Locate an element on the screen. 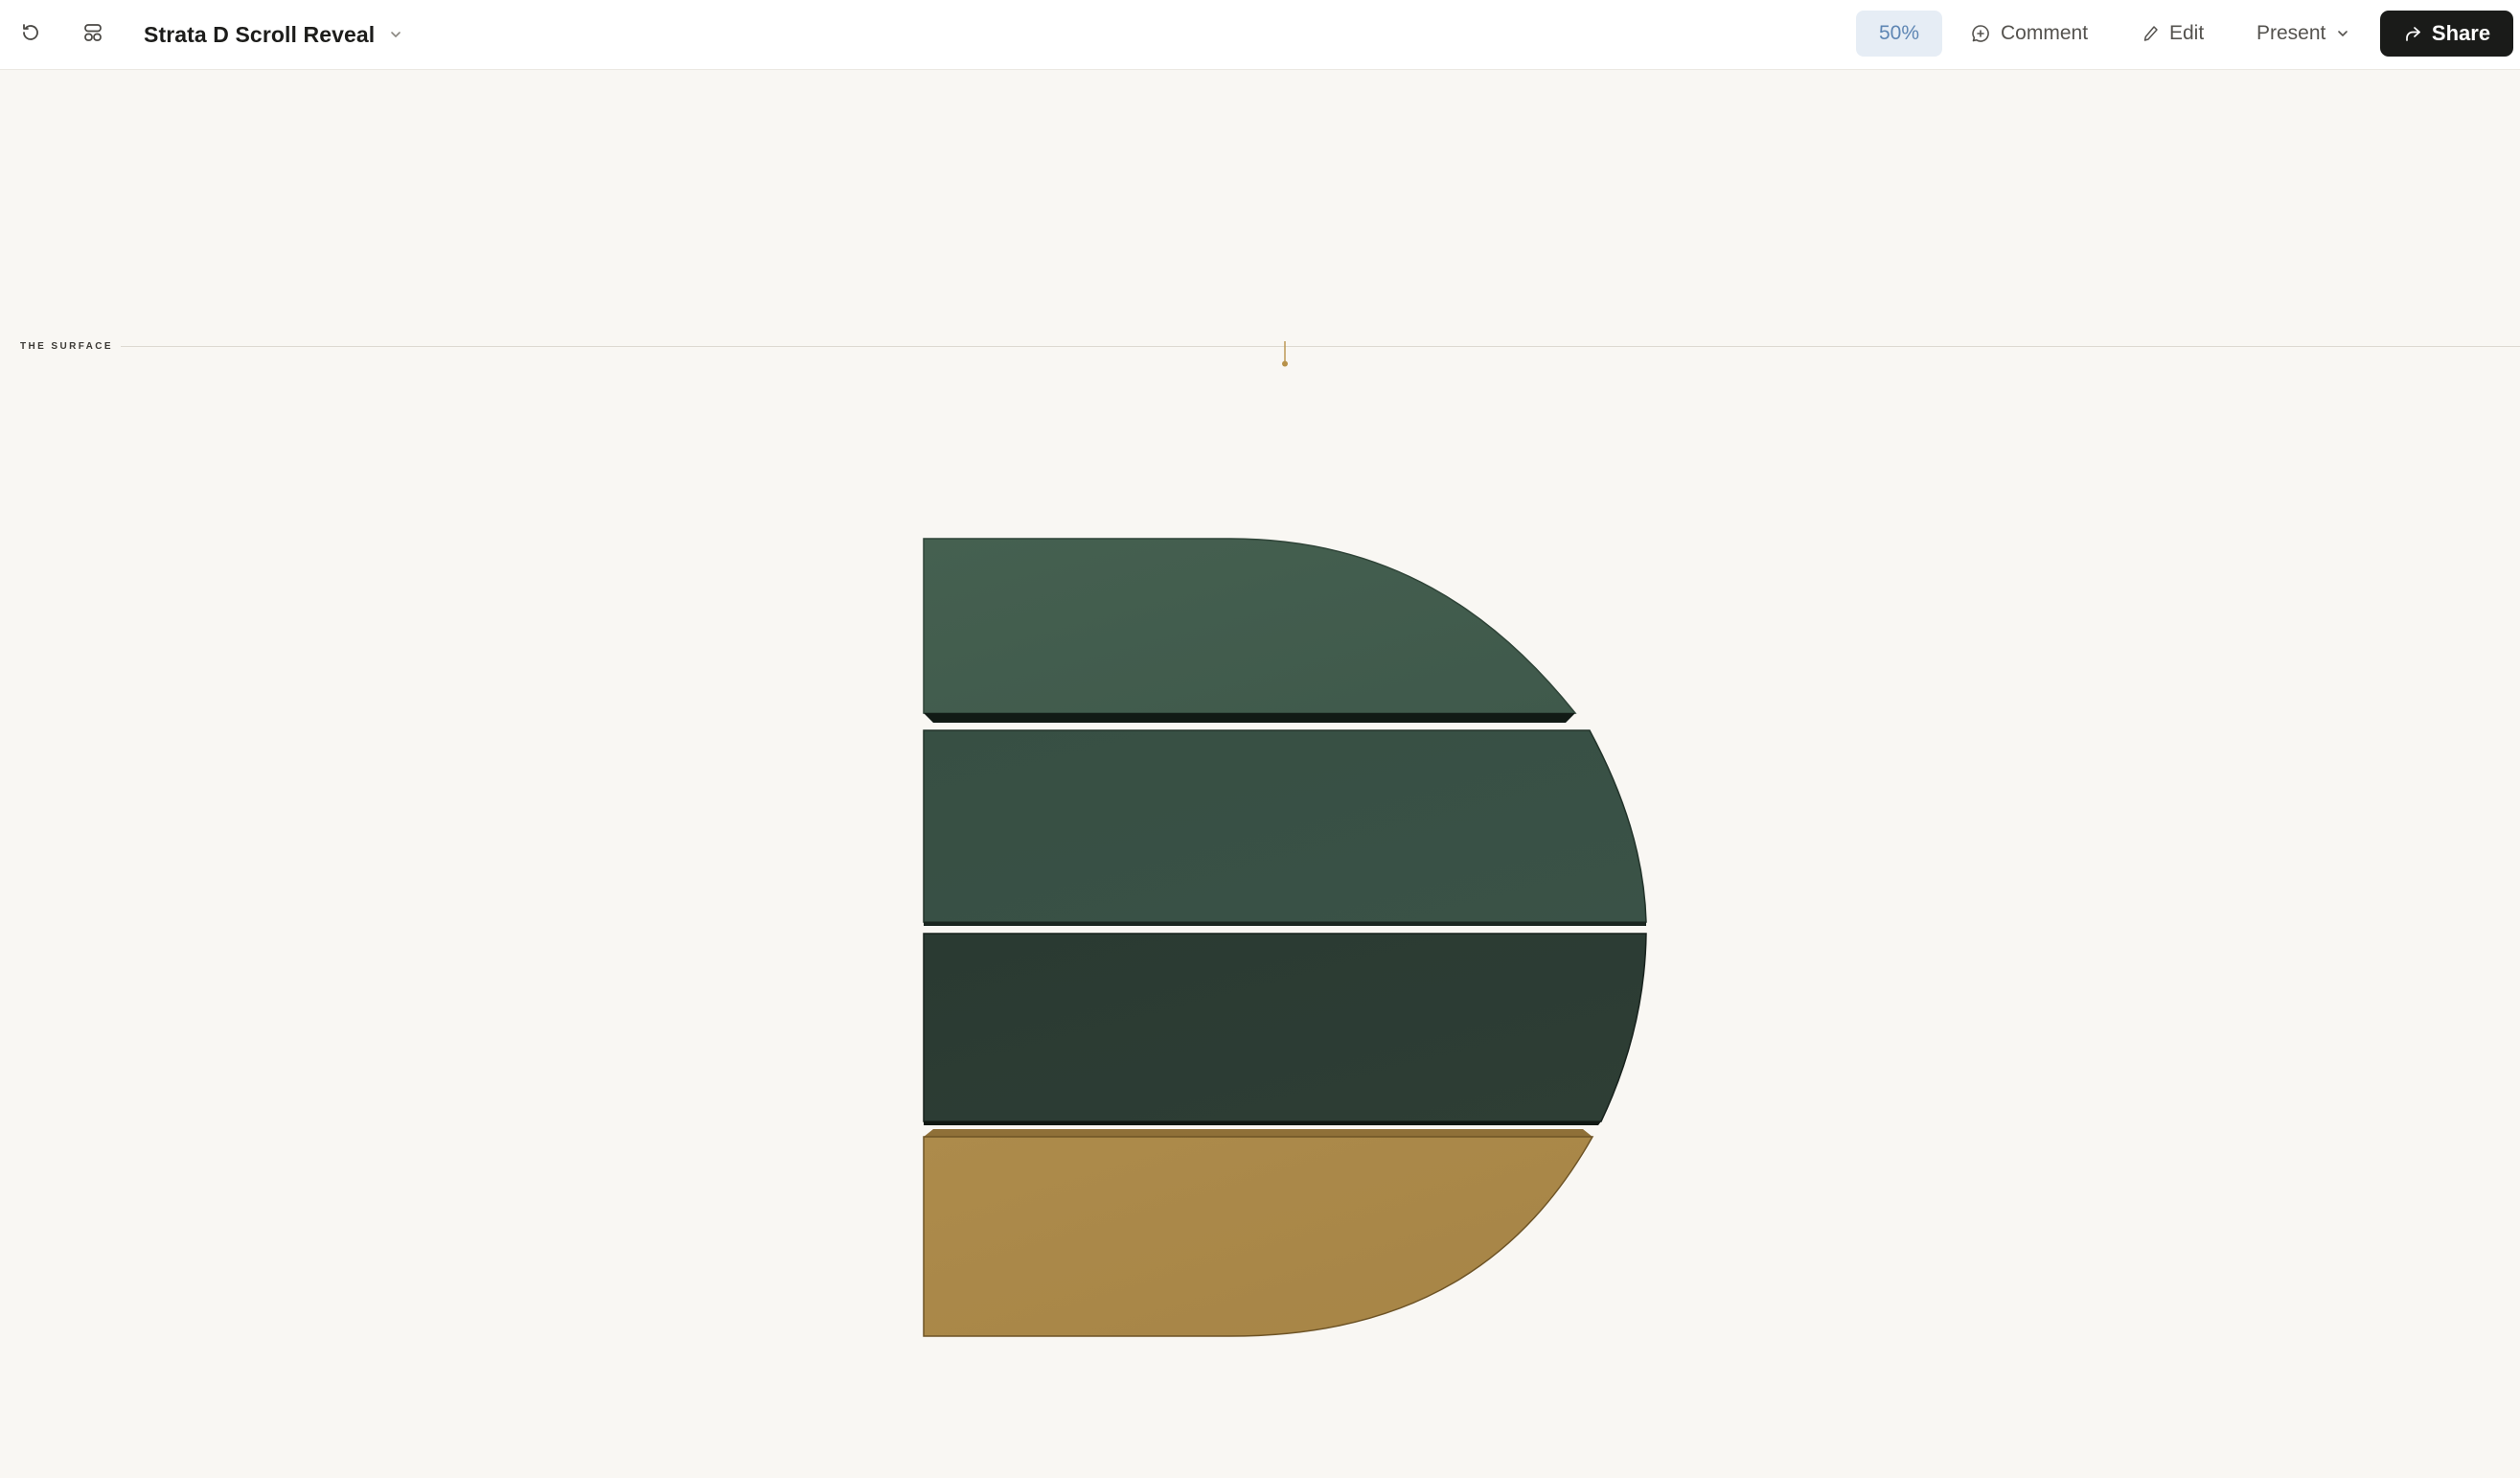  edit-label: Edit is located at coordinates (2187, 33).